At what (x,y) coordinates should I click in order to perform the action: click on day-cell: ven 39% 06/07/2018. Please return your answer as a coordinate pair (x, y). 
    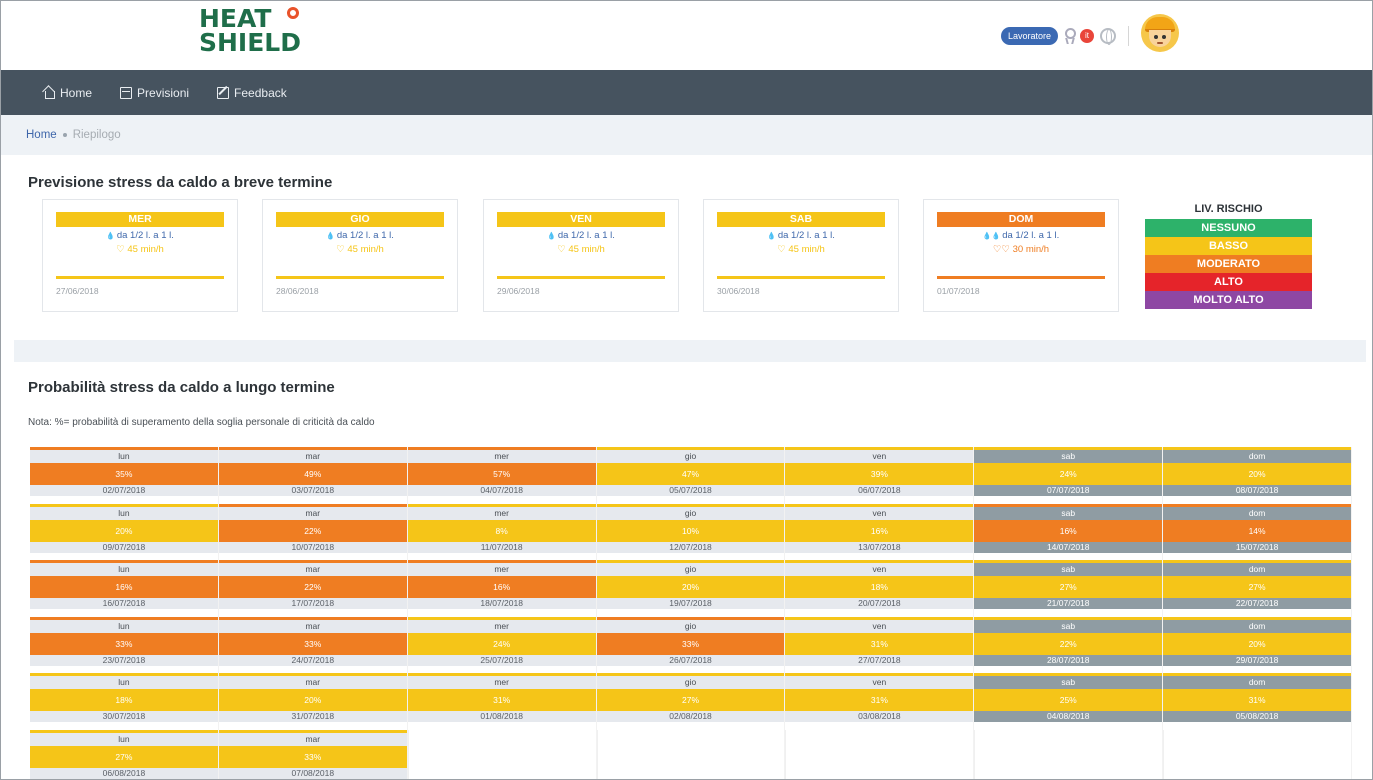
    Looking at the image, I should click on (880, 475).